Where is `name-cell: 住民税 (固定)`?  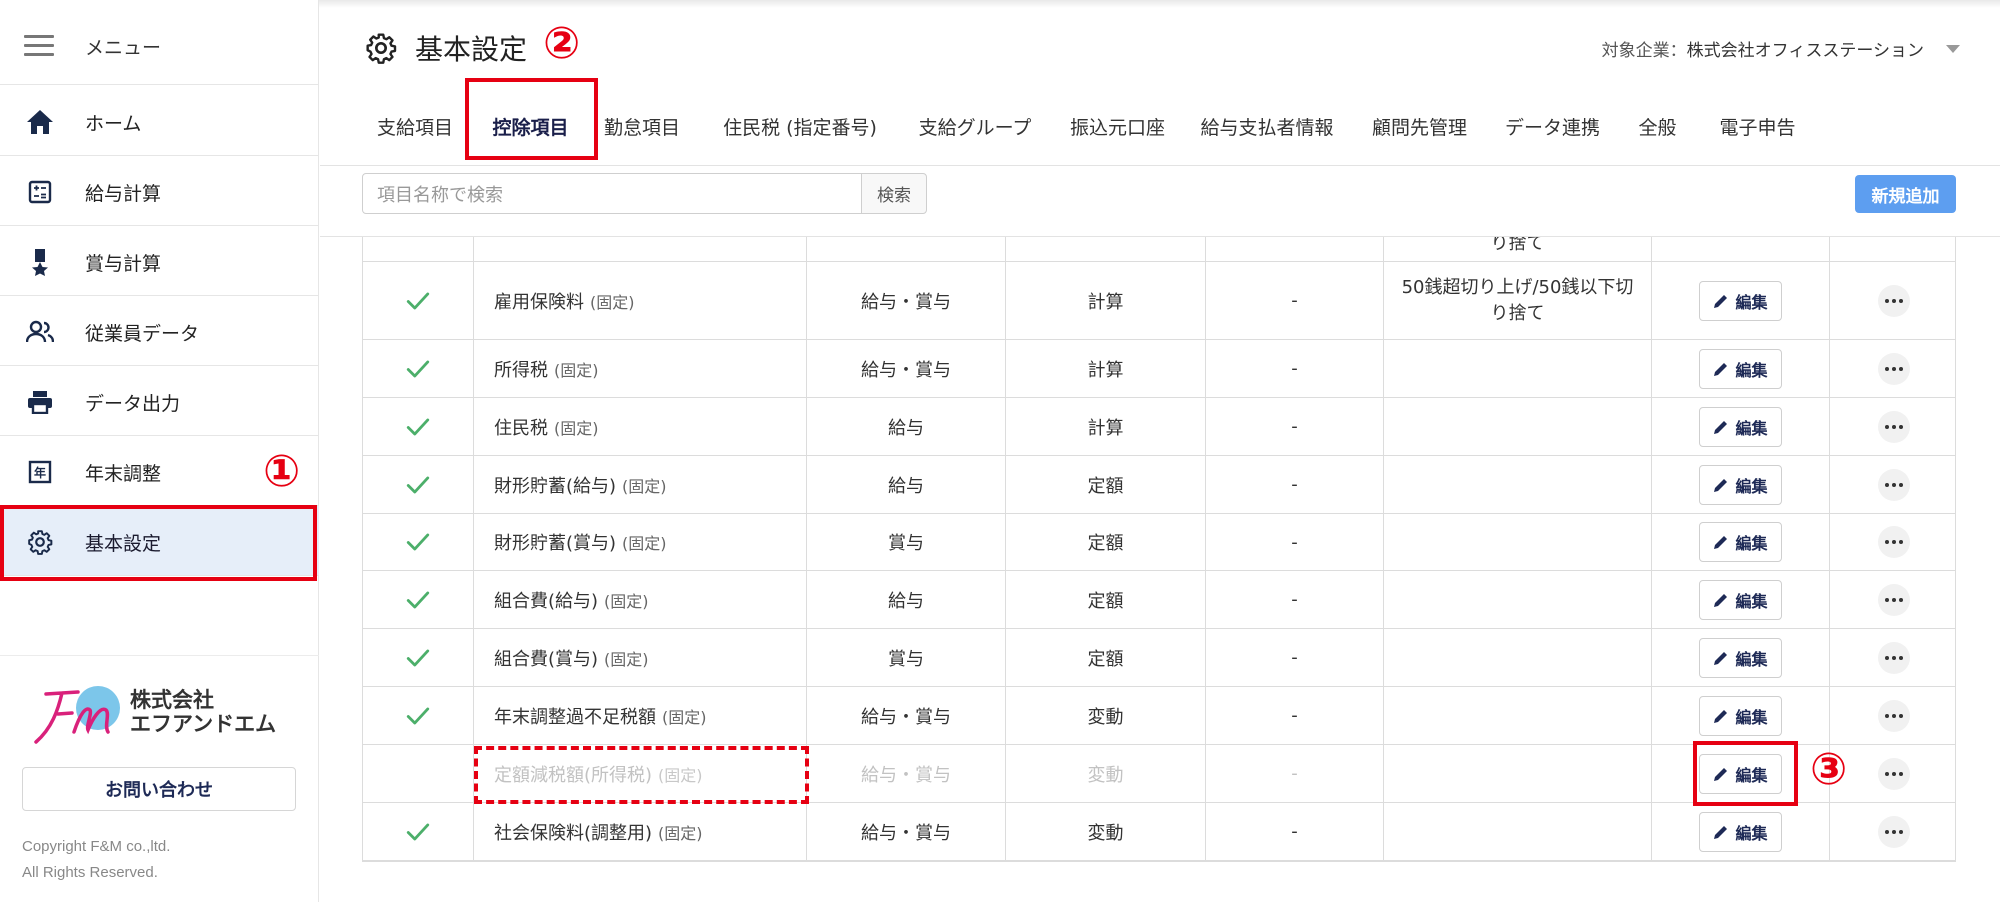 name-cell: 住民税 (固定) is located at coordinates (640, 426).